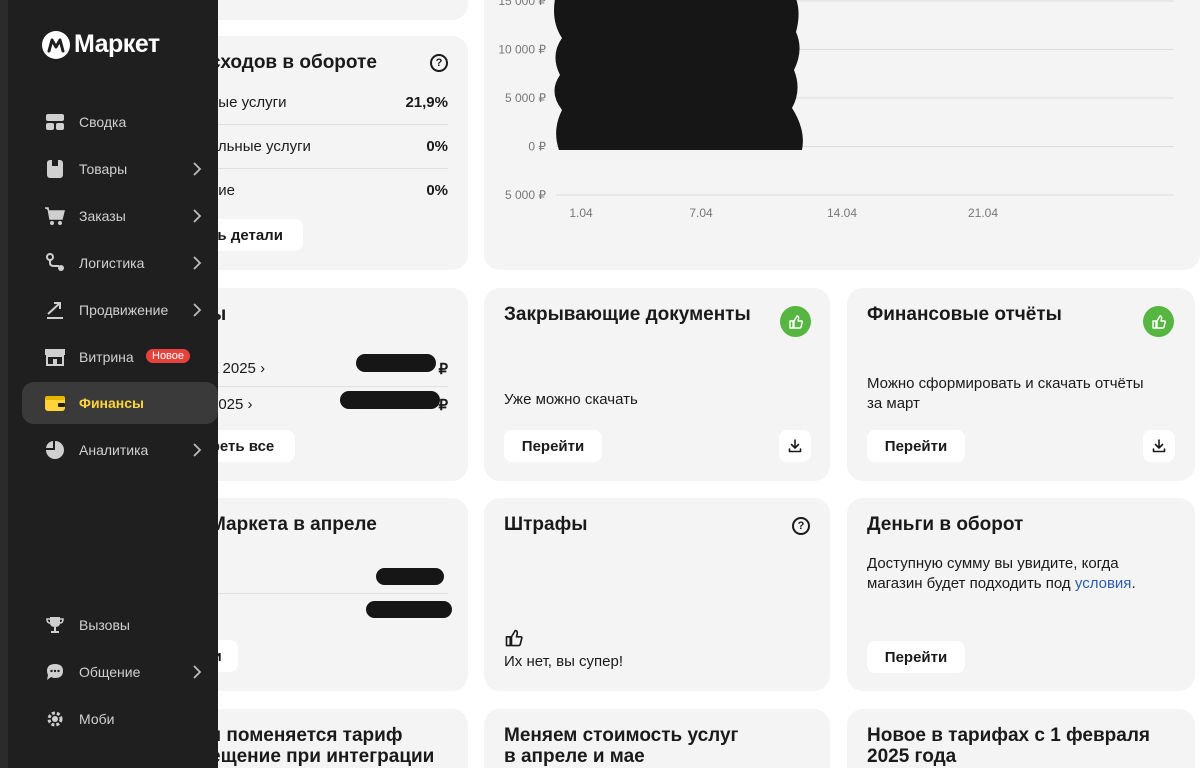 The width and height of the screenshot is (1200, 768). What do you see at coordinates (657, 594) in the screenshot?
I see `fines-card: Штрафы ? Их нет, вы супер!` at bounding box center [657, 594].